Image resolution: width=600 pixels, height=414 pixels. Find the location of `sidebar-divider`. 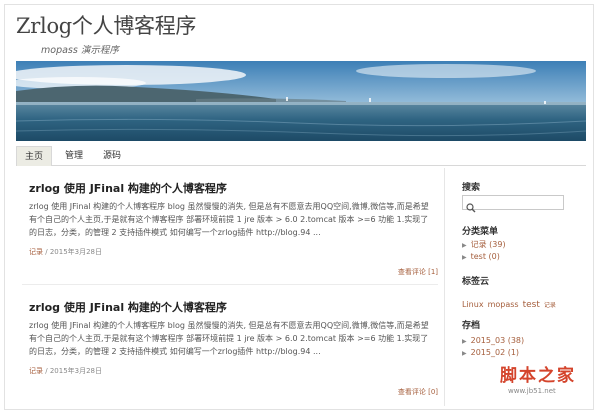

sidebar-divider is located at coordinates (444, 287).